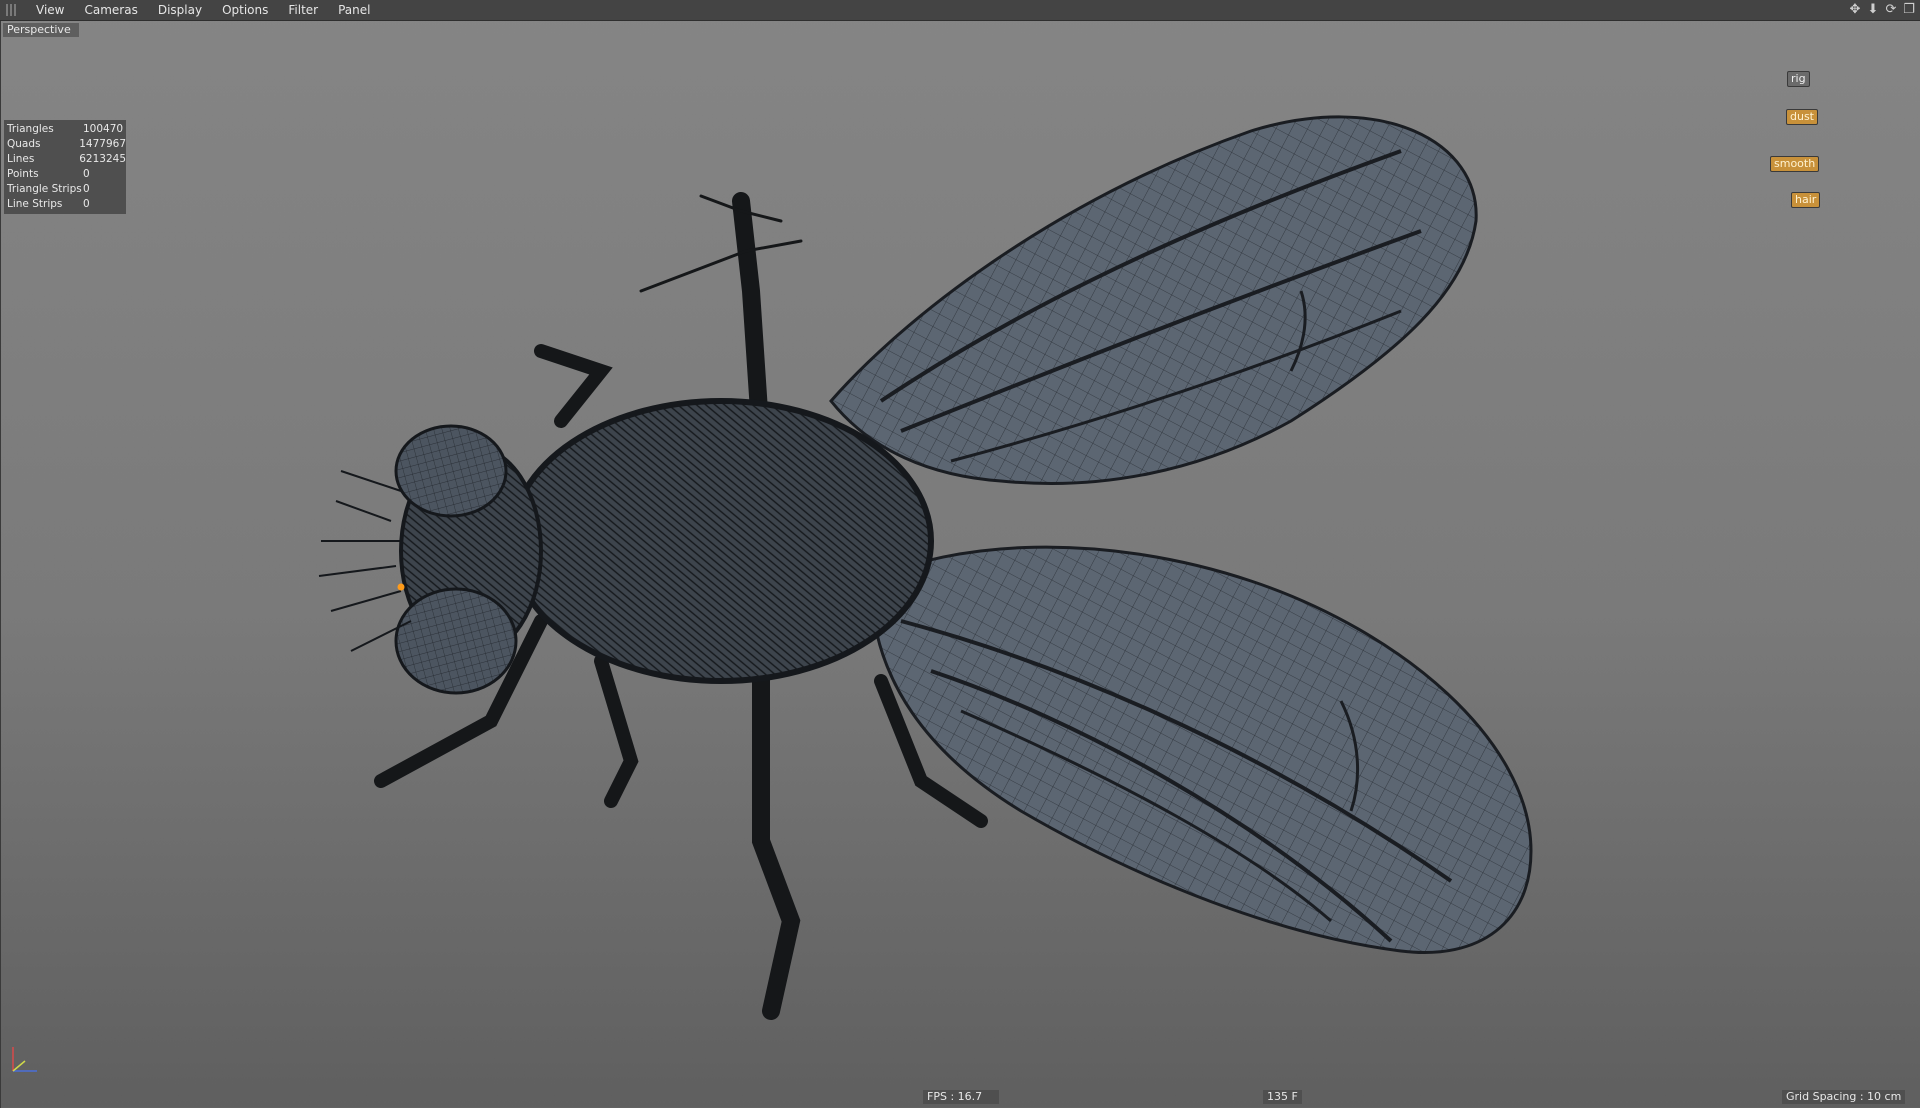 The width and height of the screenshot is (1920, 1108). What do you see at coordinates (12, 10) in the screenshot?
I see `panel-grip-icon` at bounding box center [12, 10].